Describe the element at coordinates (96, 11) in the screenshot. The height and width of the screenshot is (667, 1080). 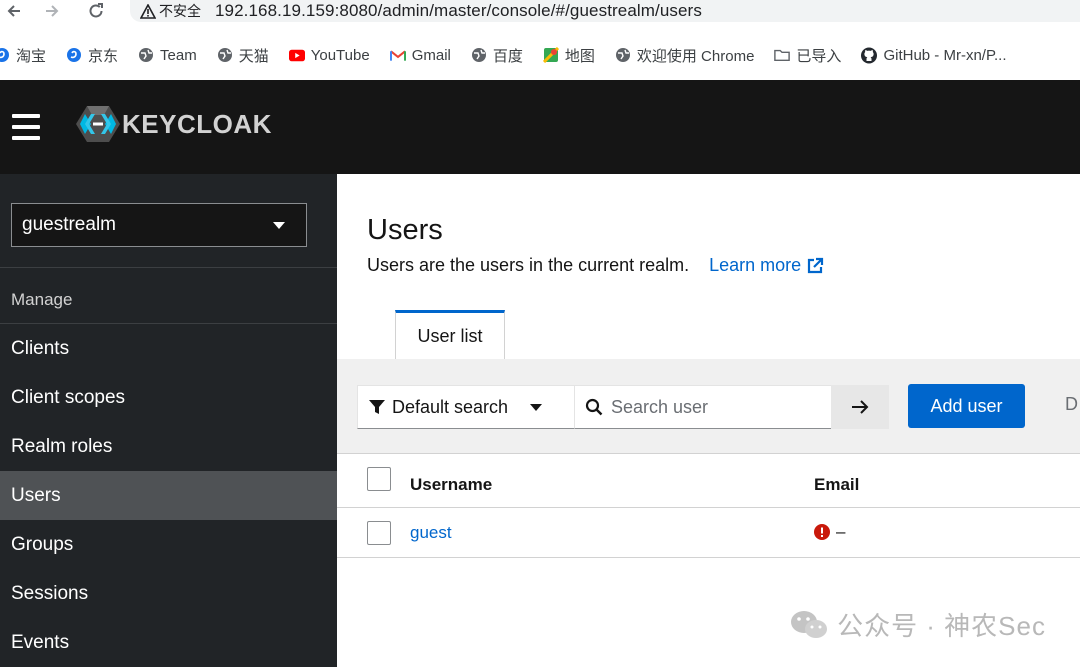
I see `reload-button` at that location.